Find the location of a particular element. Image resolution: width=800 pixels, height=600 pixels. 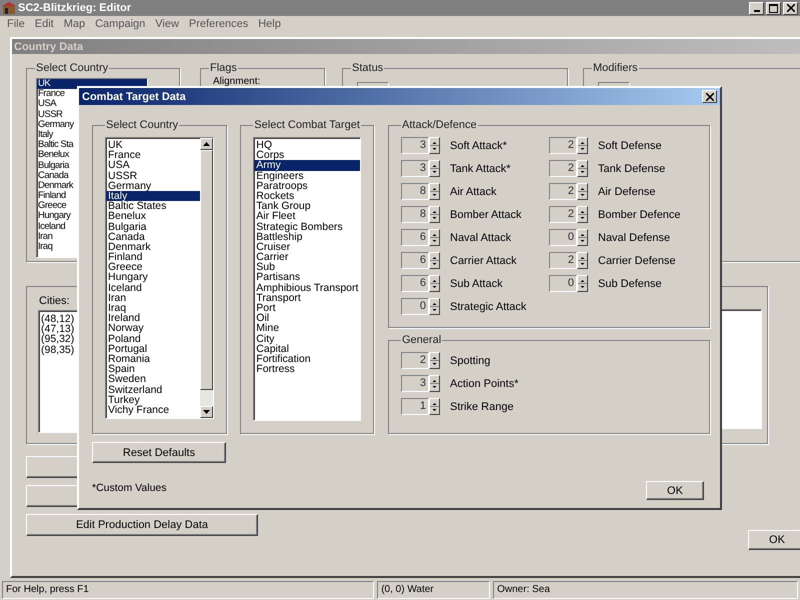

list-item: Paratroops is located at coordinates (307, 185).